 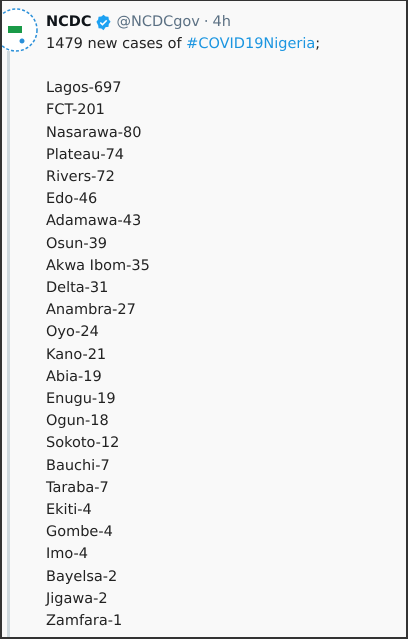 What do you see at coordinates (94, 133) in the screenshot?
I see `tweet-line: Nasarawa-80` at bounding box center [94, 133].